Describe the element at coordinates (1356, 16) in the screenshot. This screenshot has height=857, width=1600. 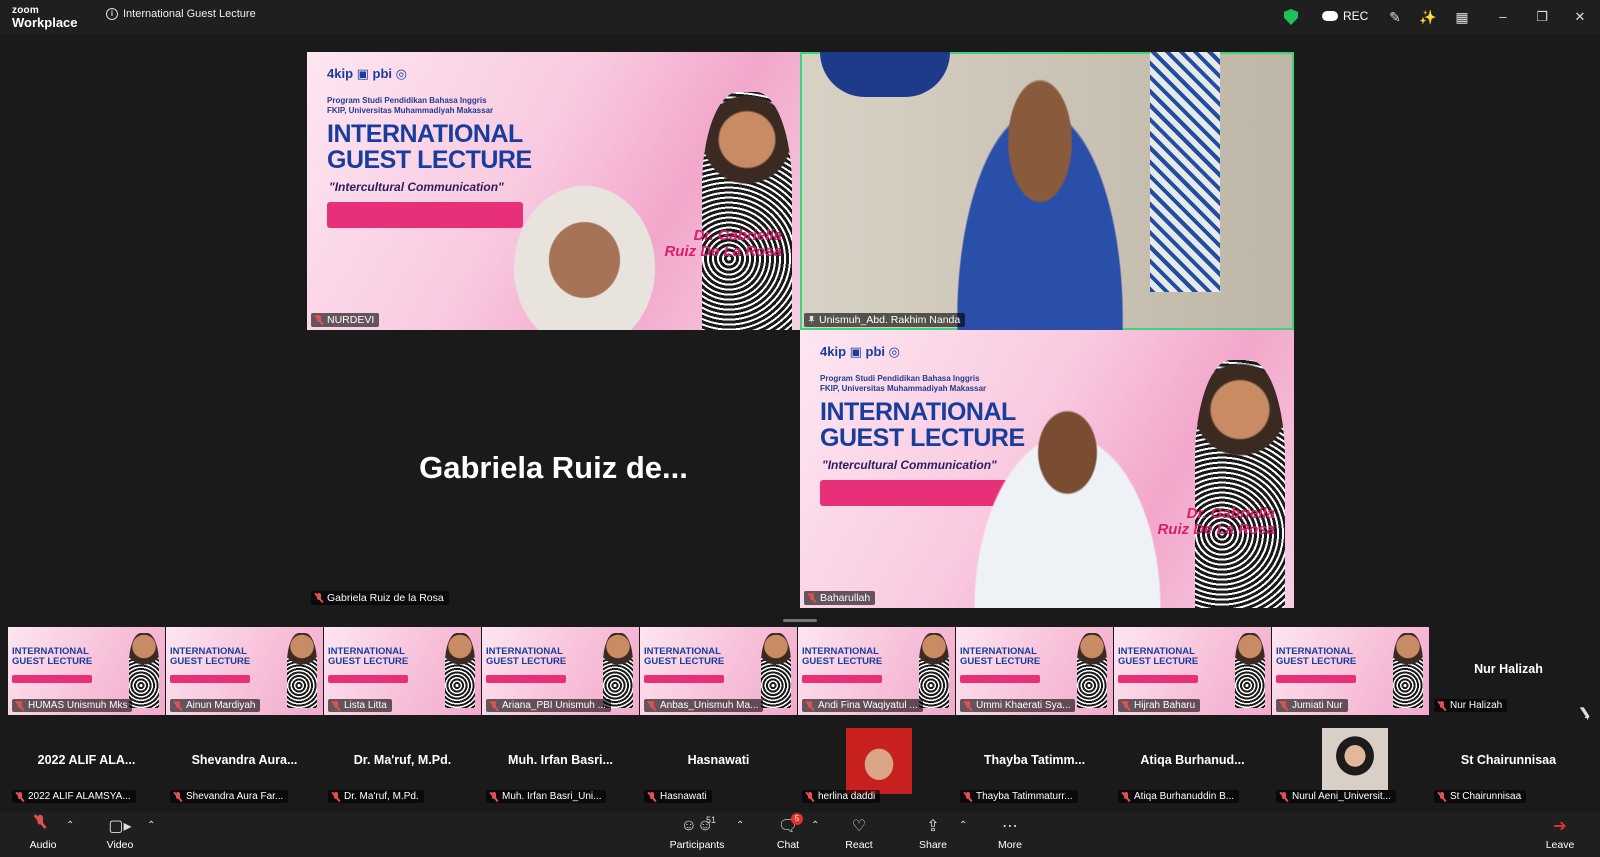
I see `rec-label: REC` at that location.